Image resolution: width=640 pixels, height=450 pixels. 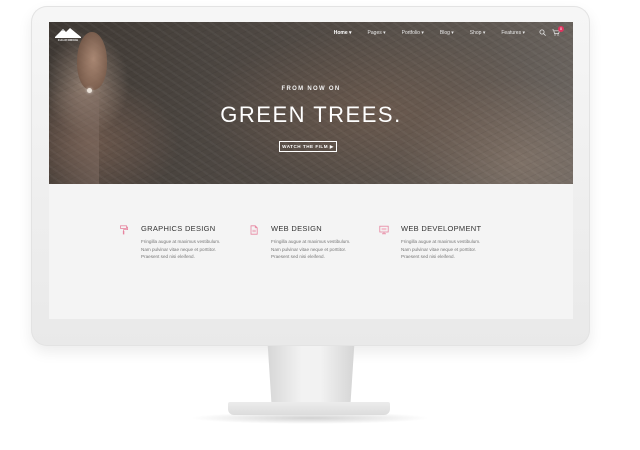 What do you see at coordinates (561, 29) in the screenshot?
I see `cart-count-badge: 0` at bounding box center [561, 29].